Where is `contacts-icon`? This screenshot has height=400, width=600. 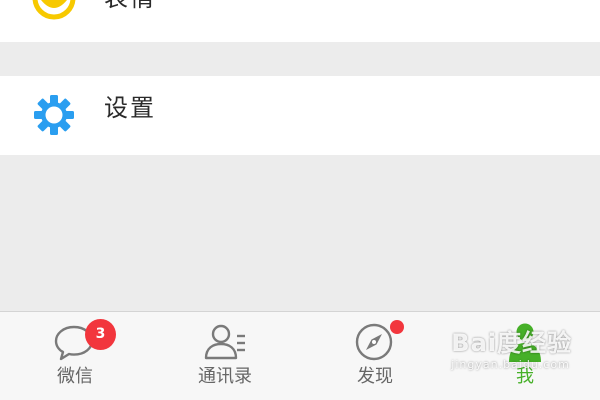 contacts-icon is located at coordinates (224, 342).